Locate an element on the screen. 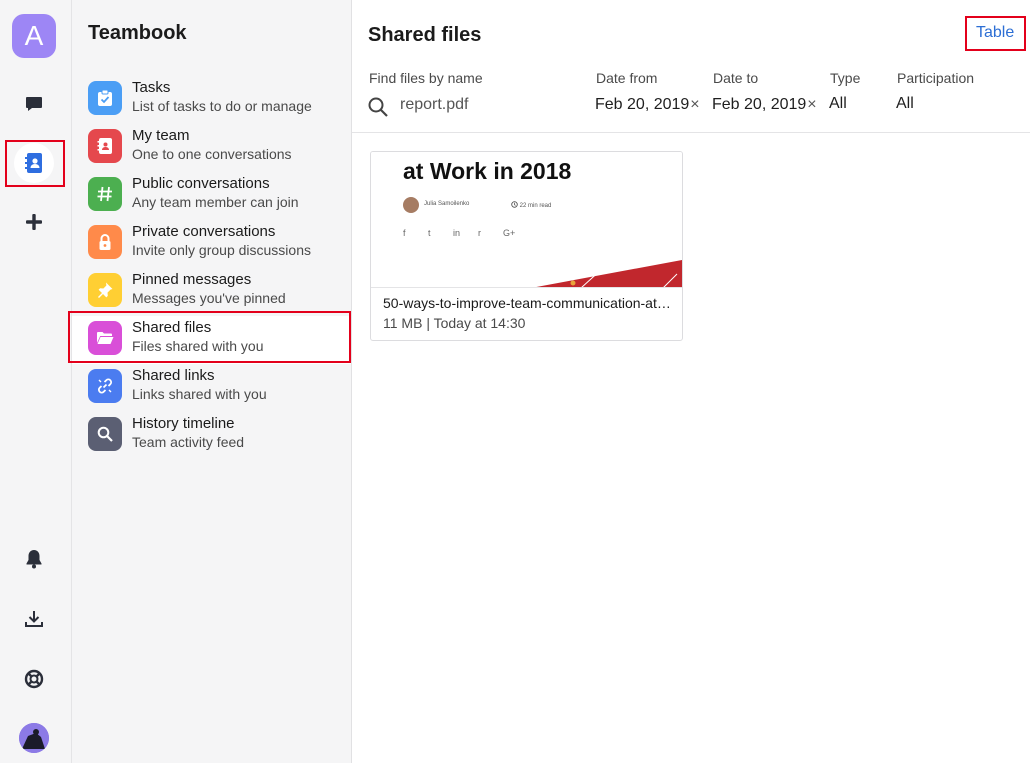 The image size is (1030, 763). sidebar-item-label: History timeline is located at coordinates (183, 423).